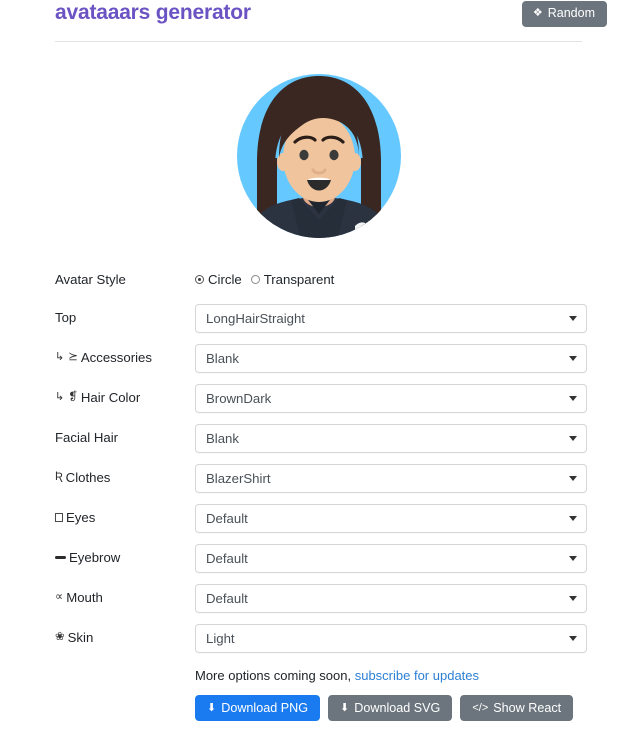 The image size is (637, 733). Describe the element at coordinates (110, 398) in the screenshot. I see `label-hair-color-text: Hair Color` at that location.